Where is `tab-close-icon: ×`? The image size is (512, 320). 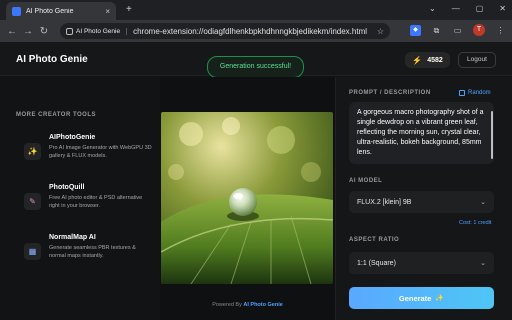 tab-close-icon: × is located at coordinates (107, 11).